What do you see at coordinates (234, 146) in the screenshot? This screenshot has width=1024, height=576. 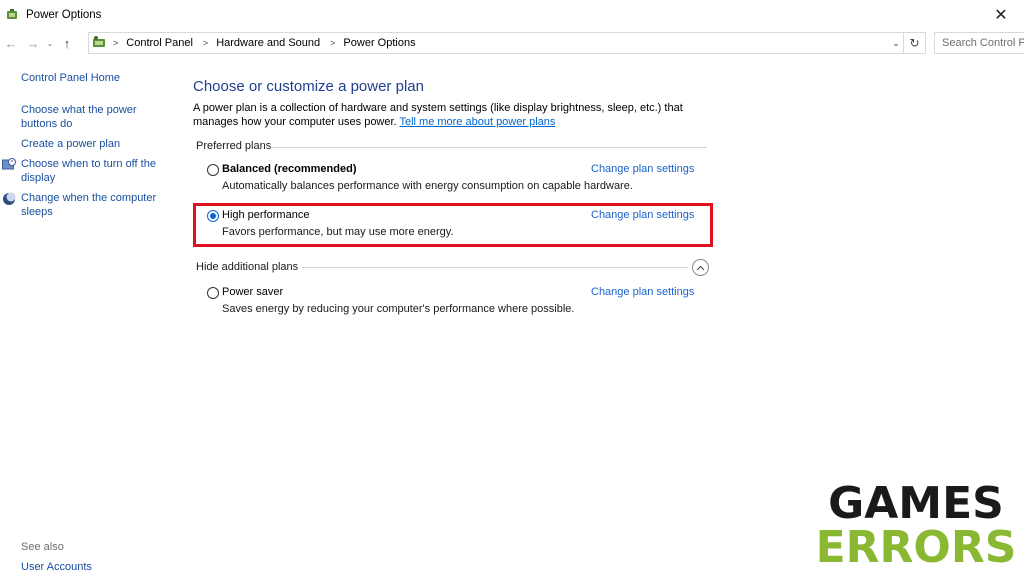 I see `preferred-plans-heading: Preferred plans` at bounding box center [234, 146].